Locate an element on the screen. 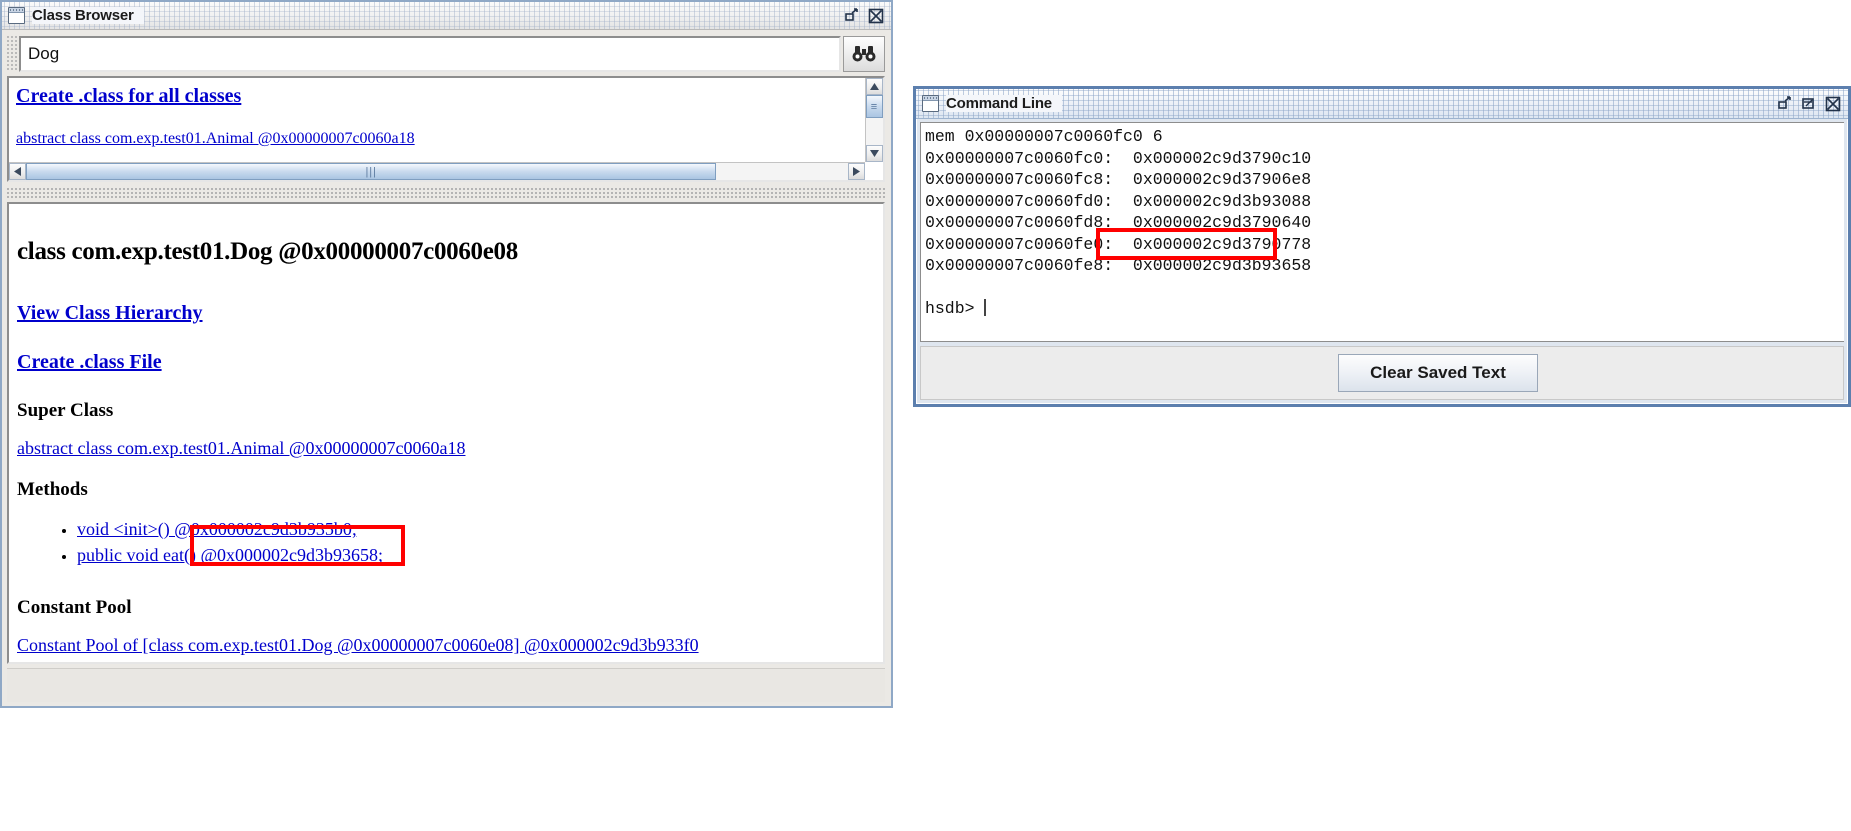  scroll-up-icon is located at coordinates (874, 86).